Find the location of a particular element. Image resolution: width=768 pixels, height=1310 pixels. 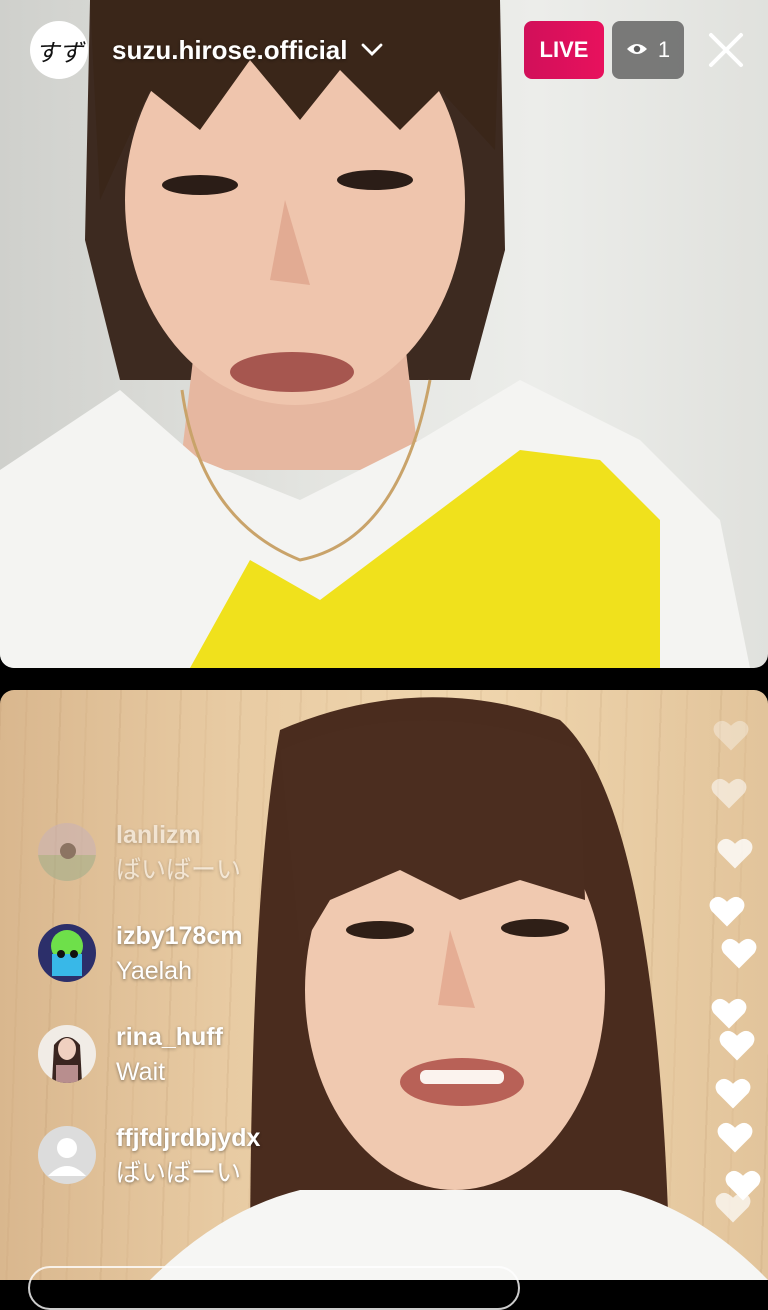

close-icon is located at coordinates (726, 50).